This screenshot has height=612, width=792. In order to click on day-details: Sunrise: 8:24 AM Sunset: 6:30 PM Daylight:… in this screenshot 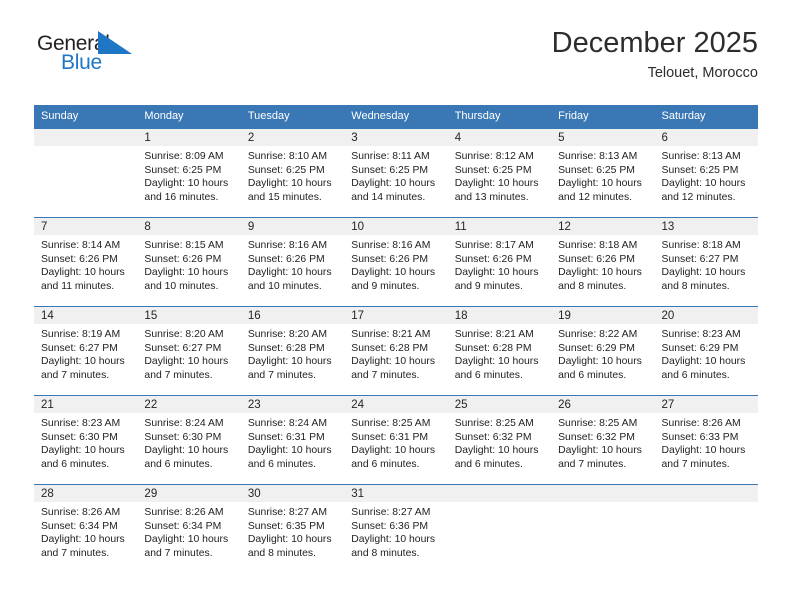, I will do `click(188, 442)`.